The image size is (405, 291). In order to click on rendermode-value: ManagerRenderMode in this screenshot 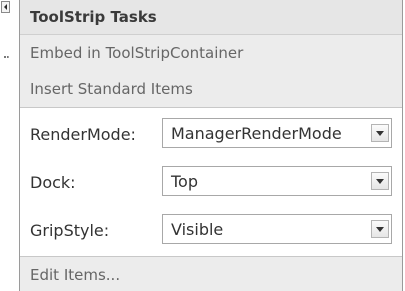, I will do `click(256, 133)`.